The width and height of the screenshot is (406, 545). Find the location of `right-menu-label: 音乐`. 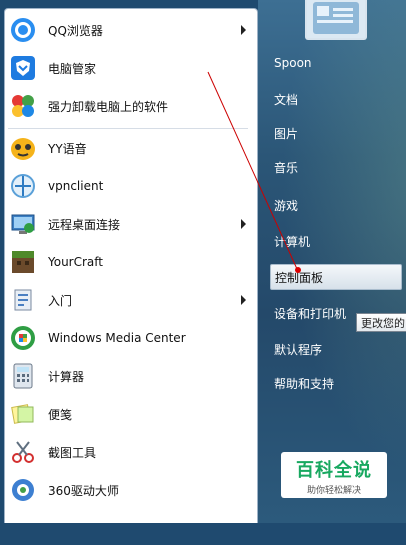

right-menu-label: 音乐 is located at coordinates (286, 167).